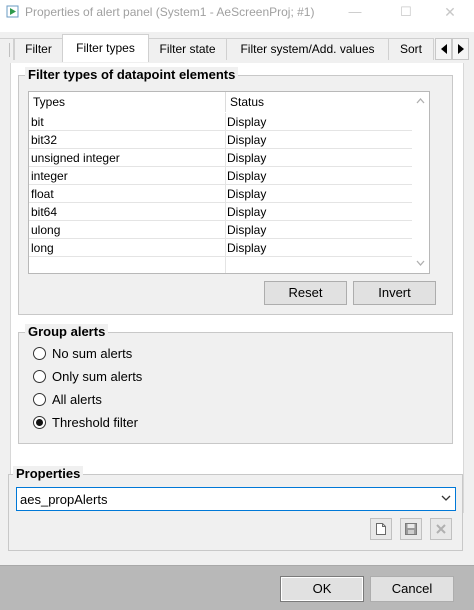 This screenshot has width=474, height=610. Describe the element at coordinates (224, 212) in the screenshot. I see `table-row: bit64 Display` at that location.